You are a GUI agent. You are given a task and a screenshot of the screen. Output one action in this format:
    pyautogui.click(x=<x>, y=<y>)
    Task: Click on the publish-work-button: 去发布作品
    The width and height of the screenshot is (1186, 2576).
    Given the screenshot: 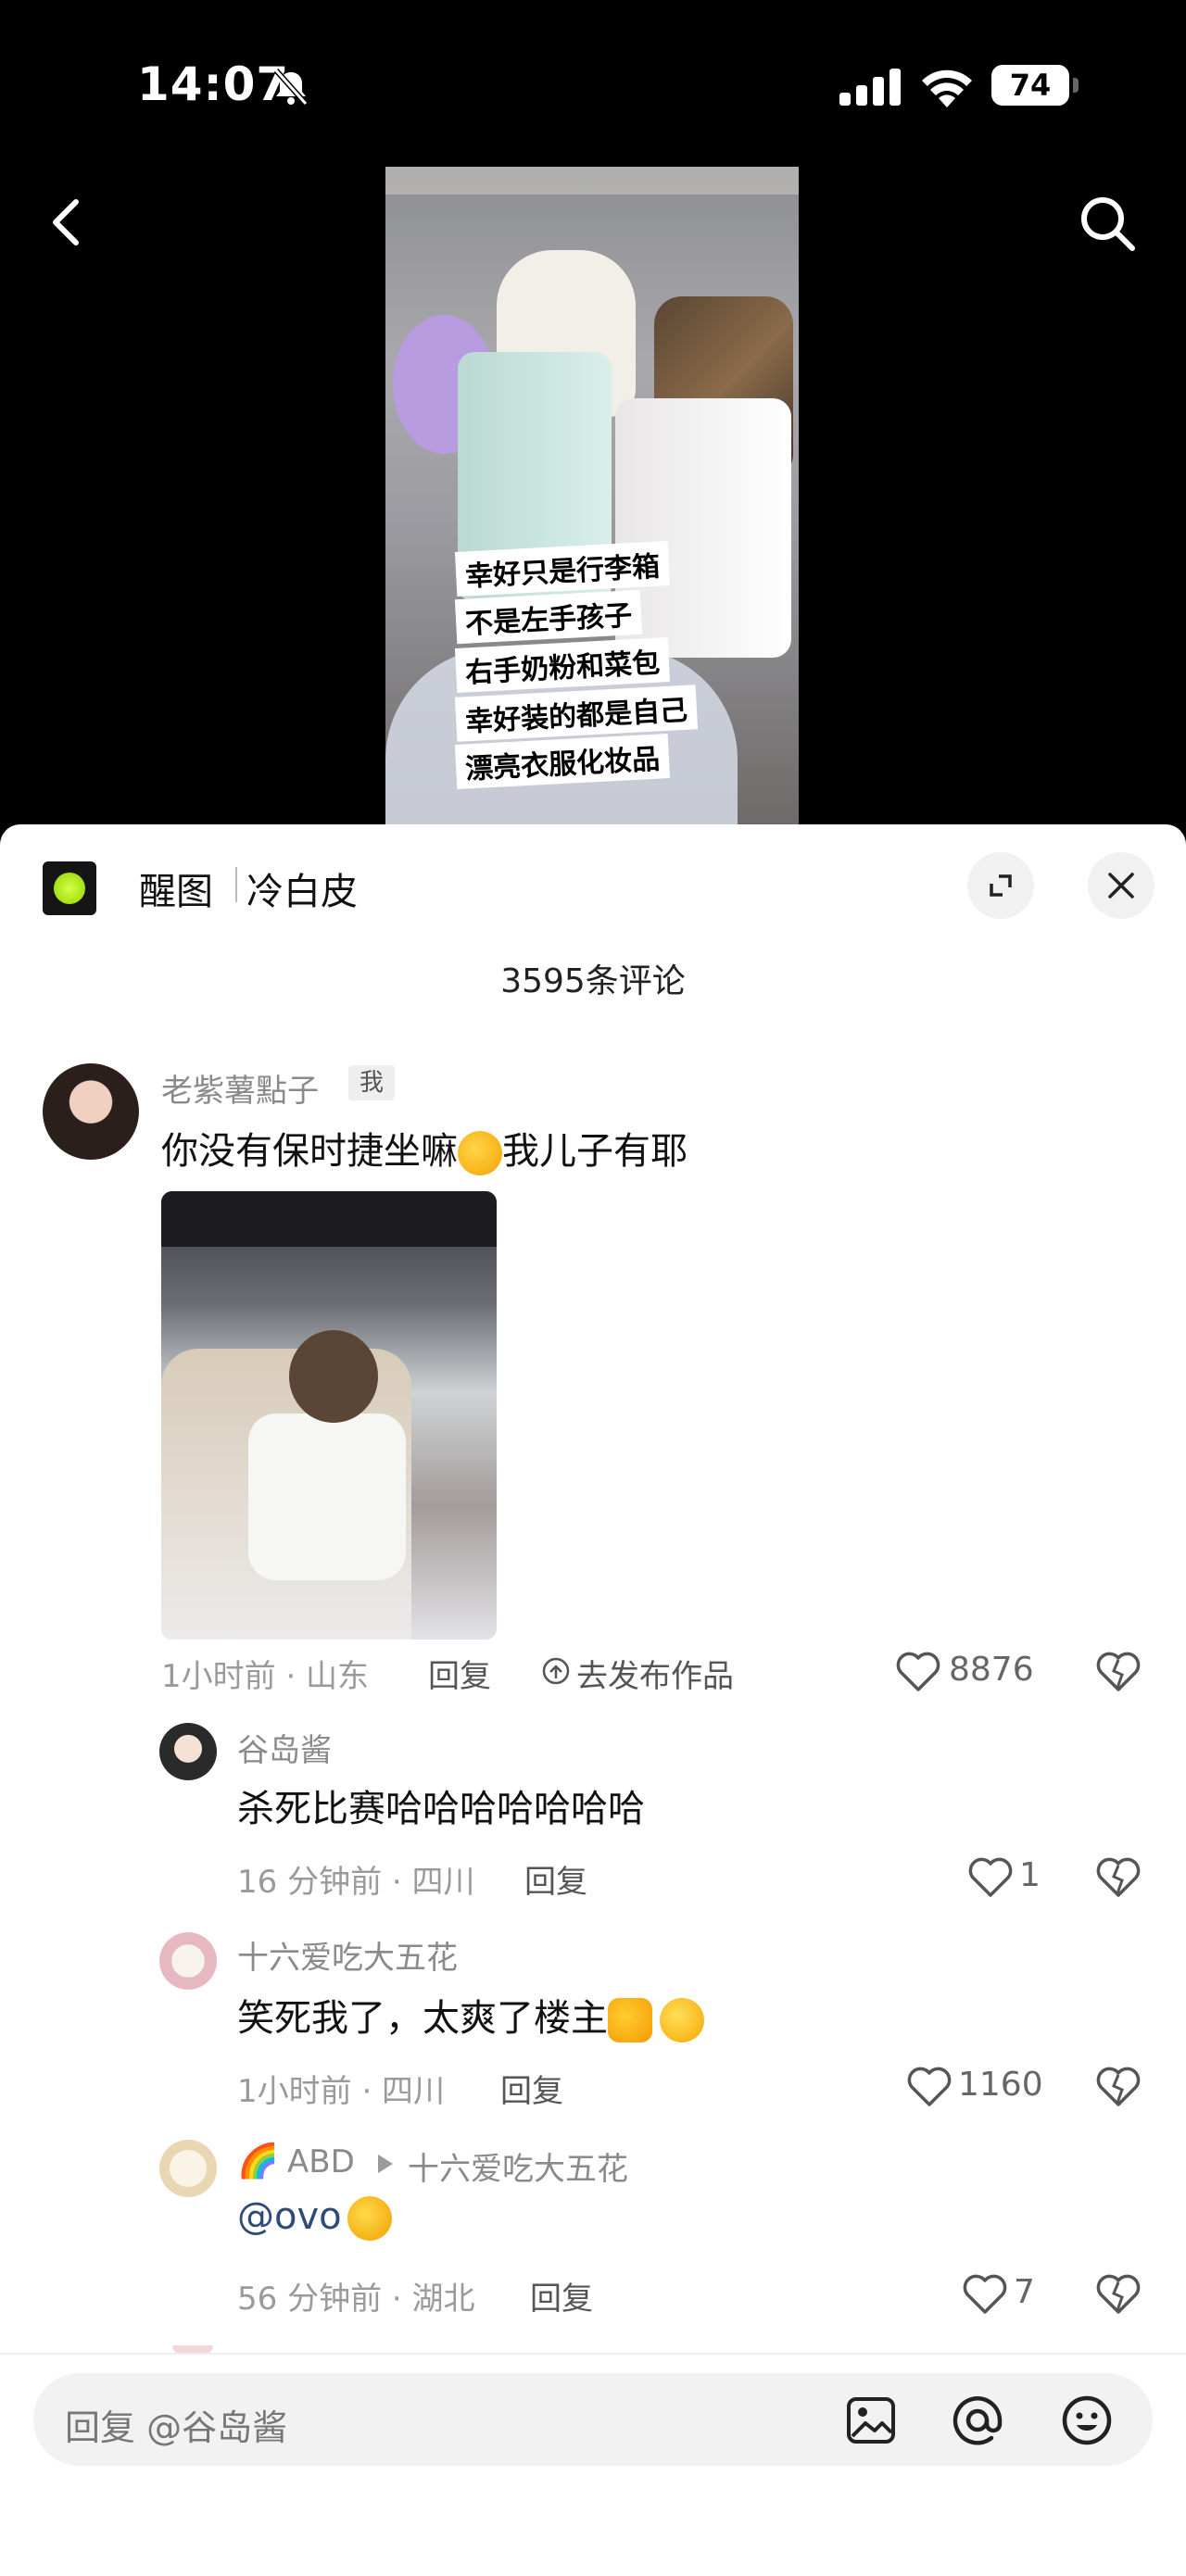 What is the action you would take?
    pyautogui.click(x=655, y=1673)
    